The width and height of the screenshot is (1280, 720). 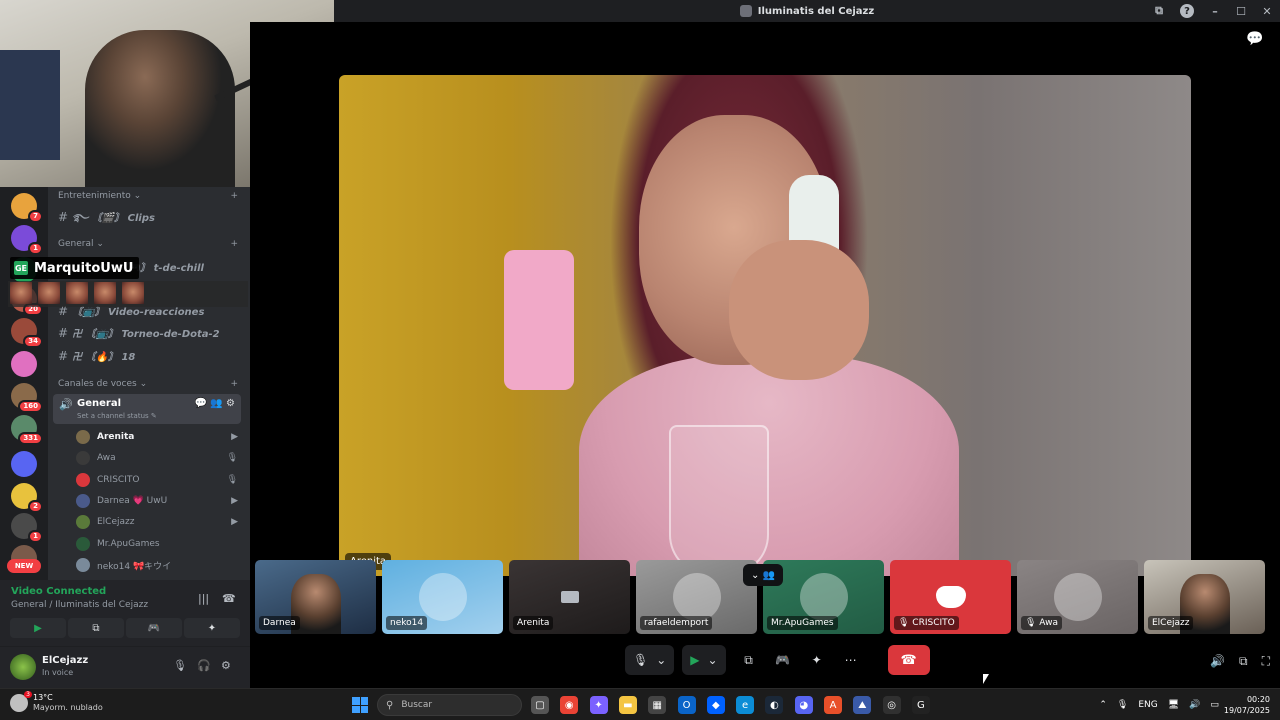 I want to click on discord-icon: ◕, so click(x=803, y=705).